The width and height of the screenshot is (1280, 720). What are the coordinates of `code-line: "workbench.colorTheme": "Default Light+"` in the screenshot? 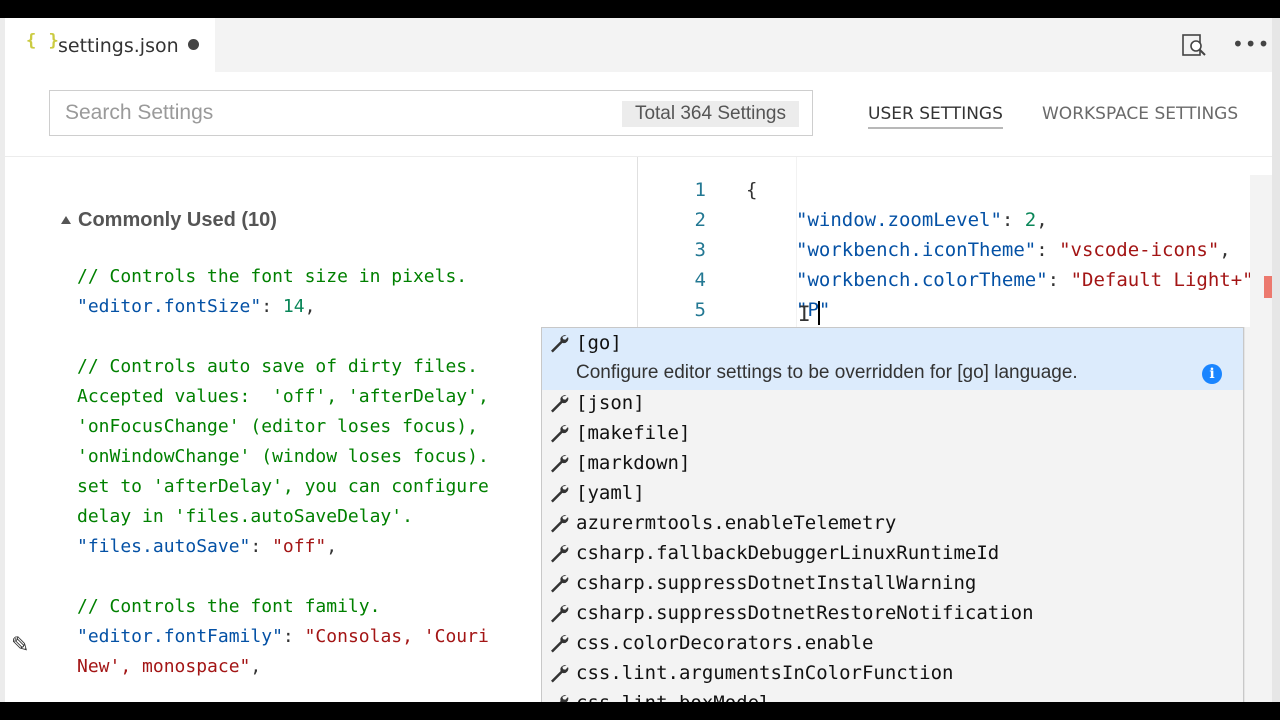 It's located at (1025, 280).